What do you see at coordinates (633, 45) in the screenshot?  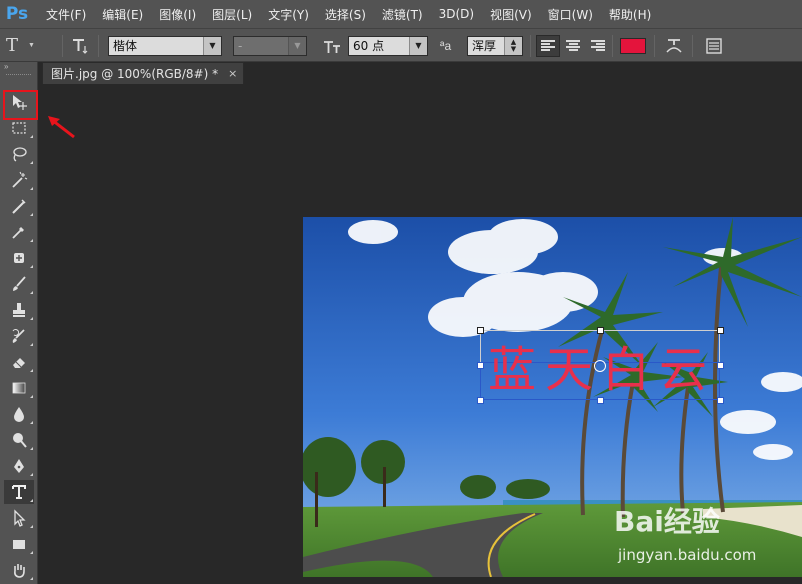 I see `text-color-swatch` at bounding box center [633, 45].